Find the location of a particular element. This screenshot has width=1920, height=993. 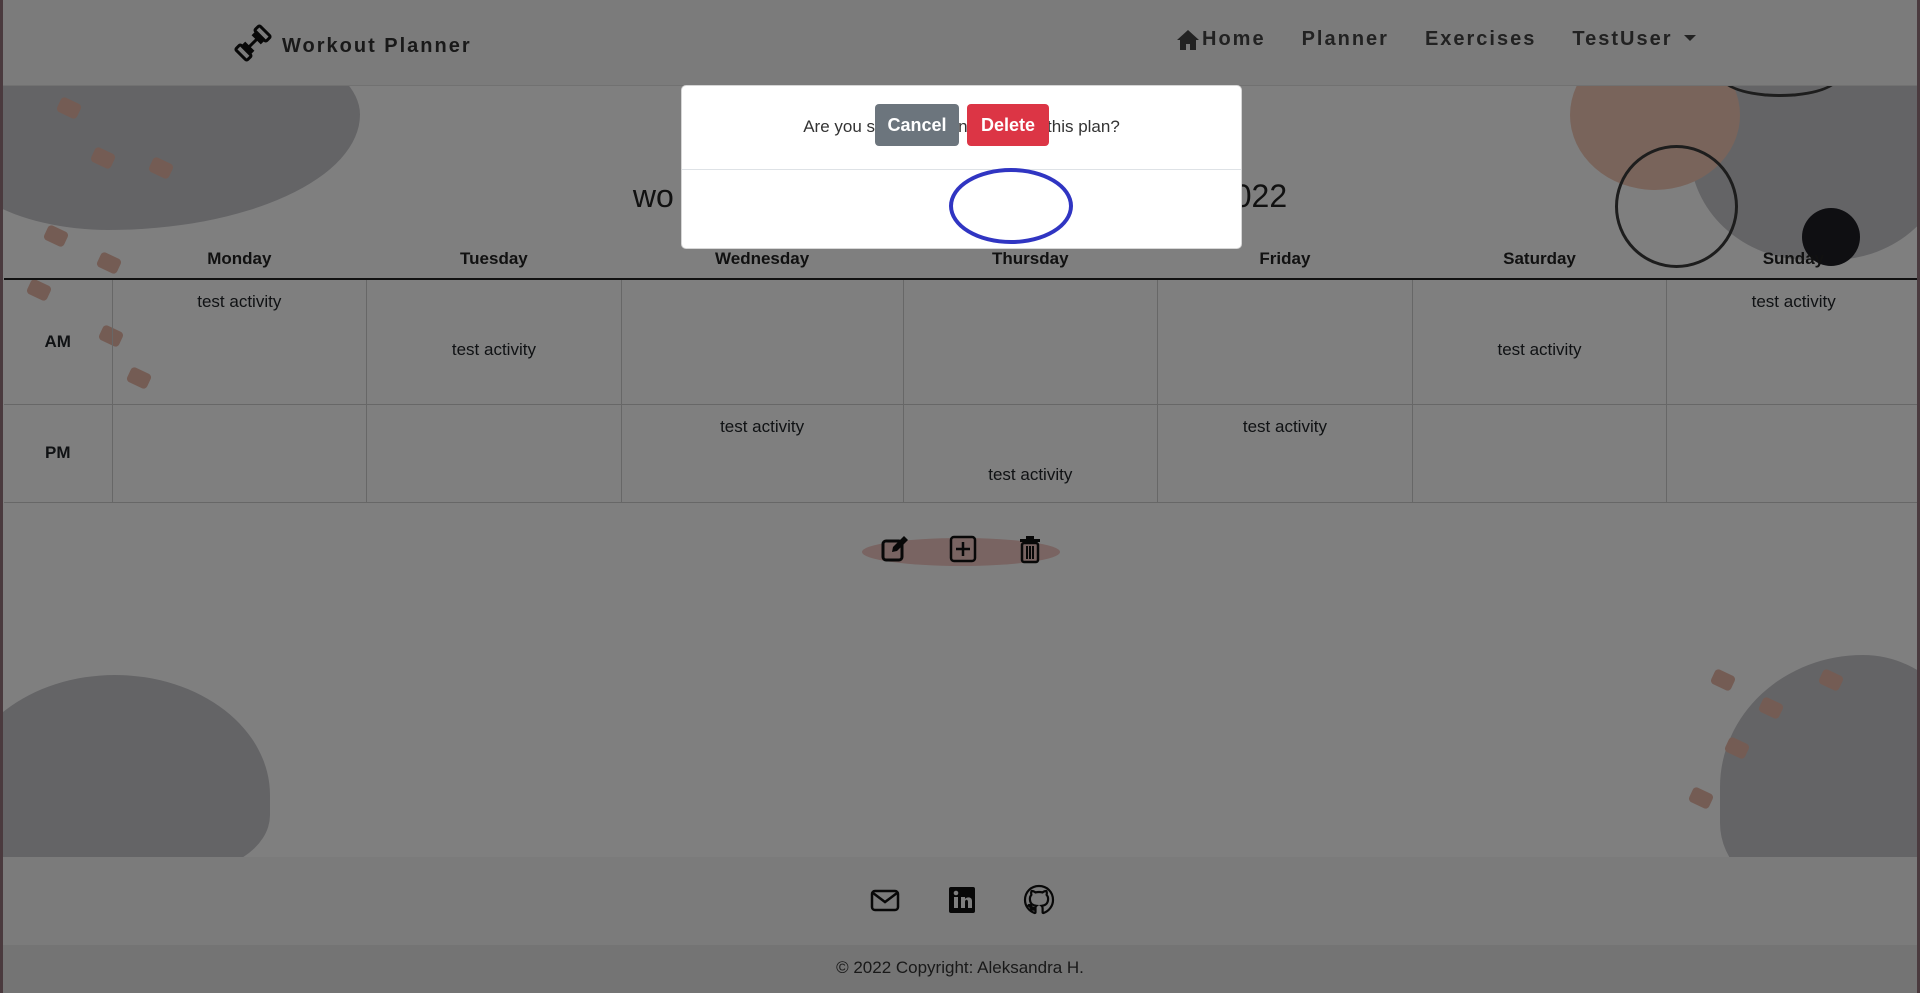

delete-button: Delete is located at coordinates (1008, 125).